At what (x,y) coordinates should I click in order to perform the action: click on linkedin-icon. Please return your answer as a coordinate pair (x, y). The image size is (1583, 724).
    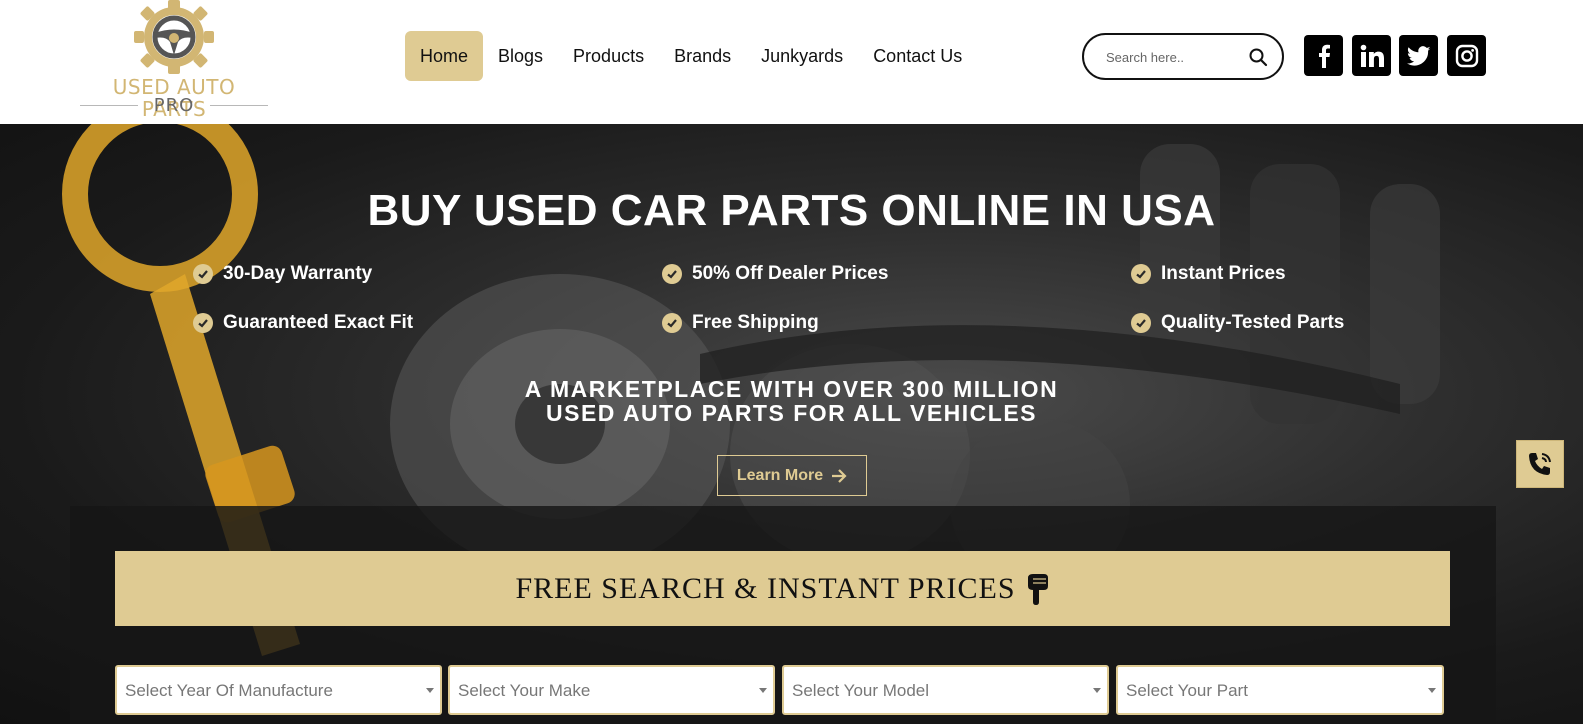
    Looking at the image, I should click on (1372, 55).